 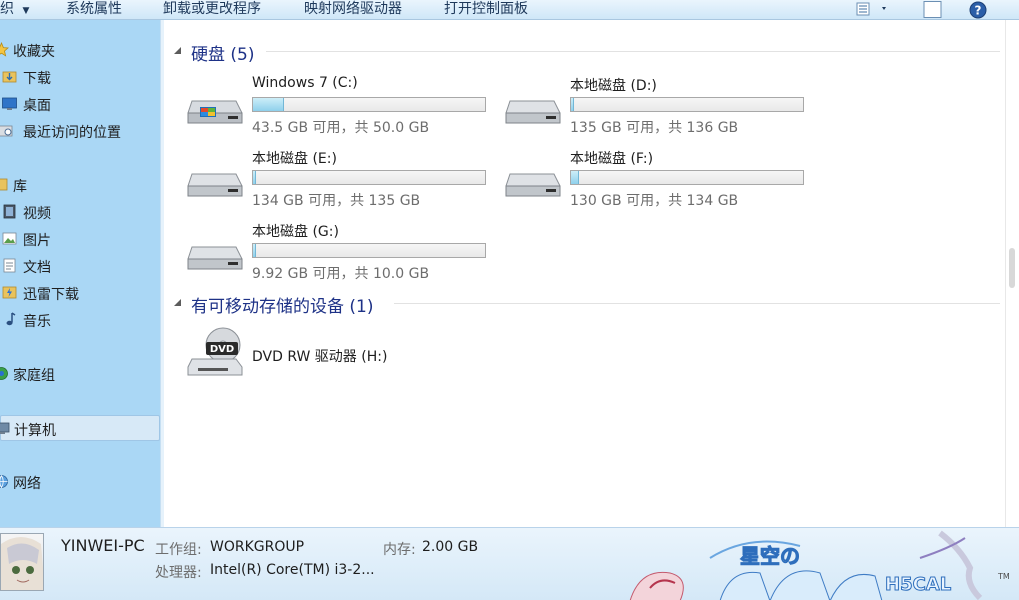 What do you see at coordinates (9, 211) in the screenshot?
I see `video-icon` at bounding box center [9, 211].